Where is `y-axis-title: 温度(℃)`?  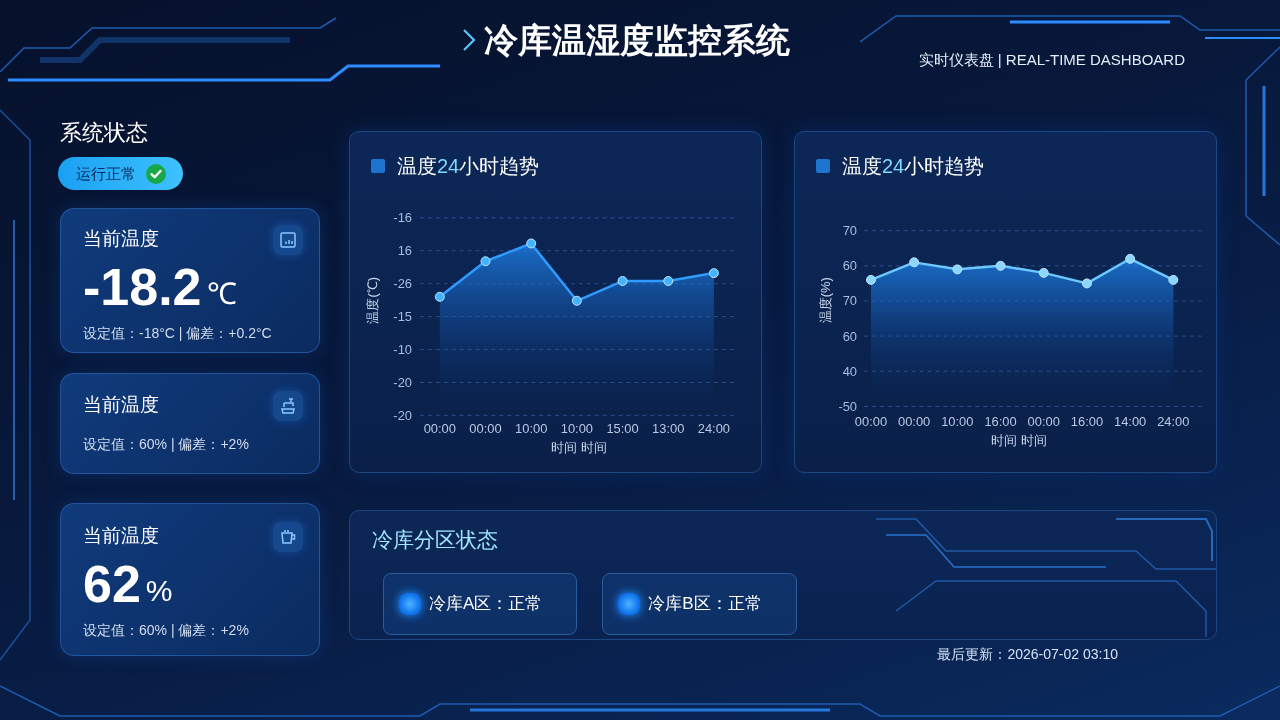
y-axis-title: 温度(℃) is located at coordinates (373, 300).